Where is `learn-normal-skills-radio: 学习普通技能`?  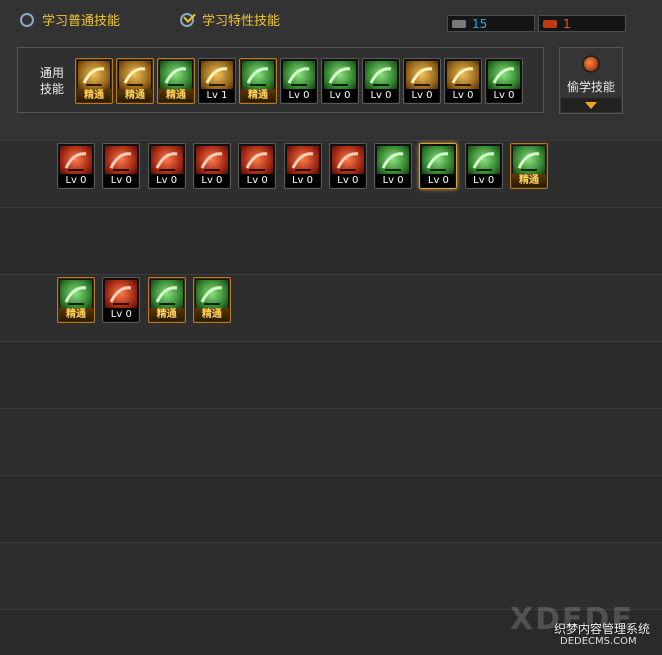 learn-normal-skills-radio: 学习普通技能 is located at coordinates (70, 19).